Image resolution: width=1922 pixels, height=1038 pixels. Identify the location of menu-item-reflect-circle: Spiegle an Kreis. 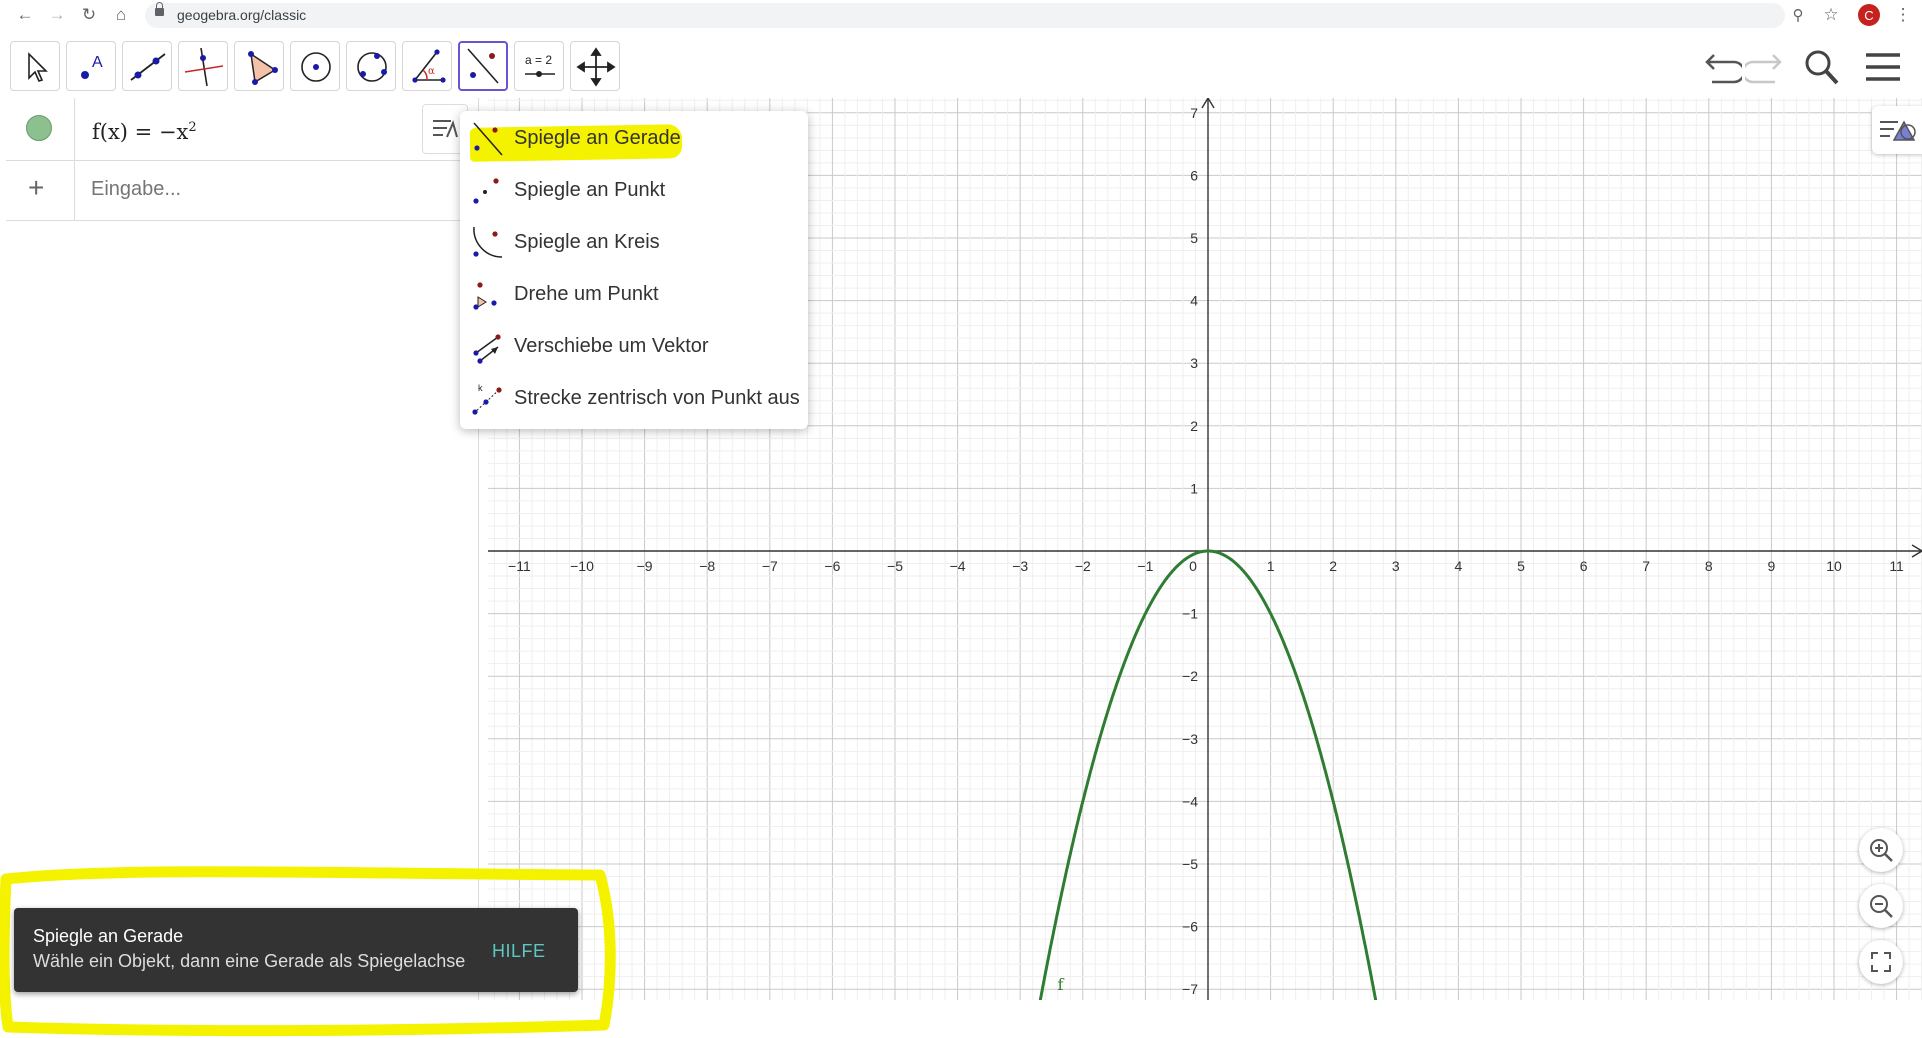
(634, 241).